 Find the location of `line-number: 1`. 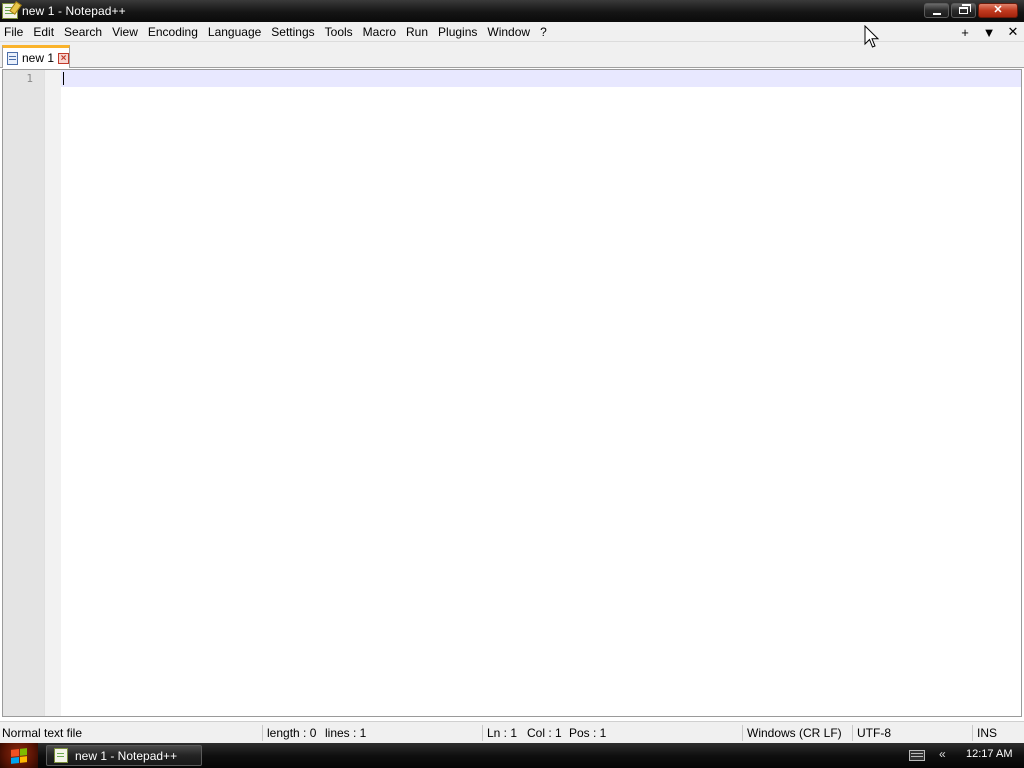

line-number: 1 is located at coordinates (29, 78).